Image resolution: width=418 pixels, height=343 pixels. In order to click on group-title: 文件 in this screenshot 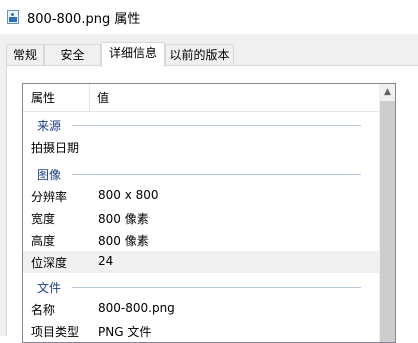, I will do `click(49, 288)`.